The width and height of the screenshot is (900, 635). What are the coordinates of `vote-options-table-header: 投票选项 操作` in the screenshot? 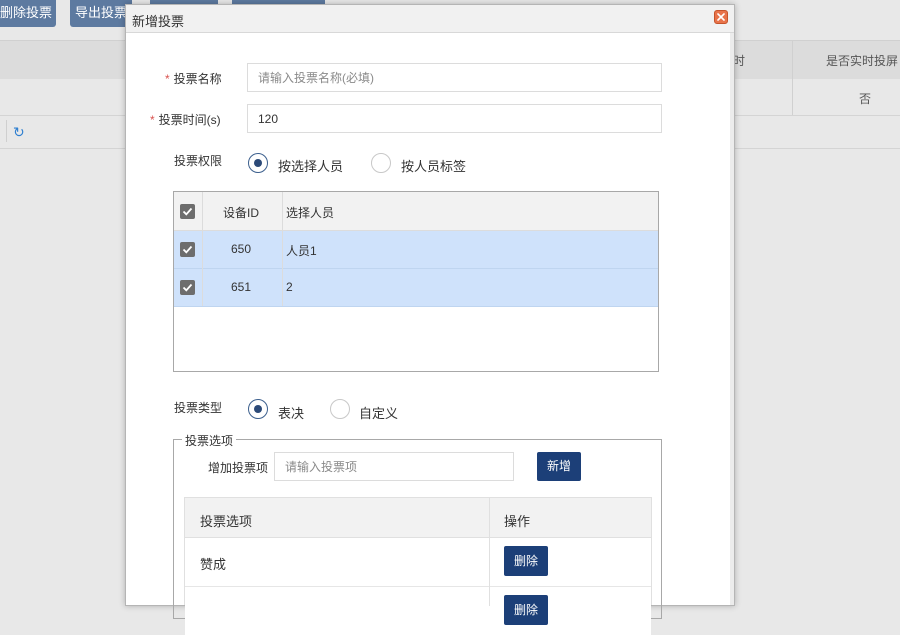 It's located at (418, 518).